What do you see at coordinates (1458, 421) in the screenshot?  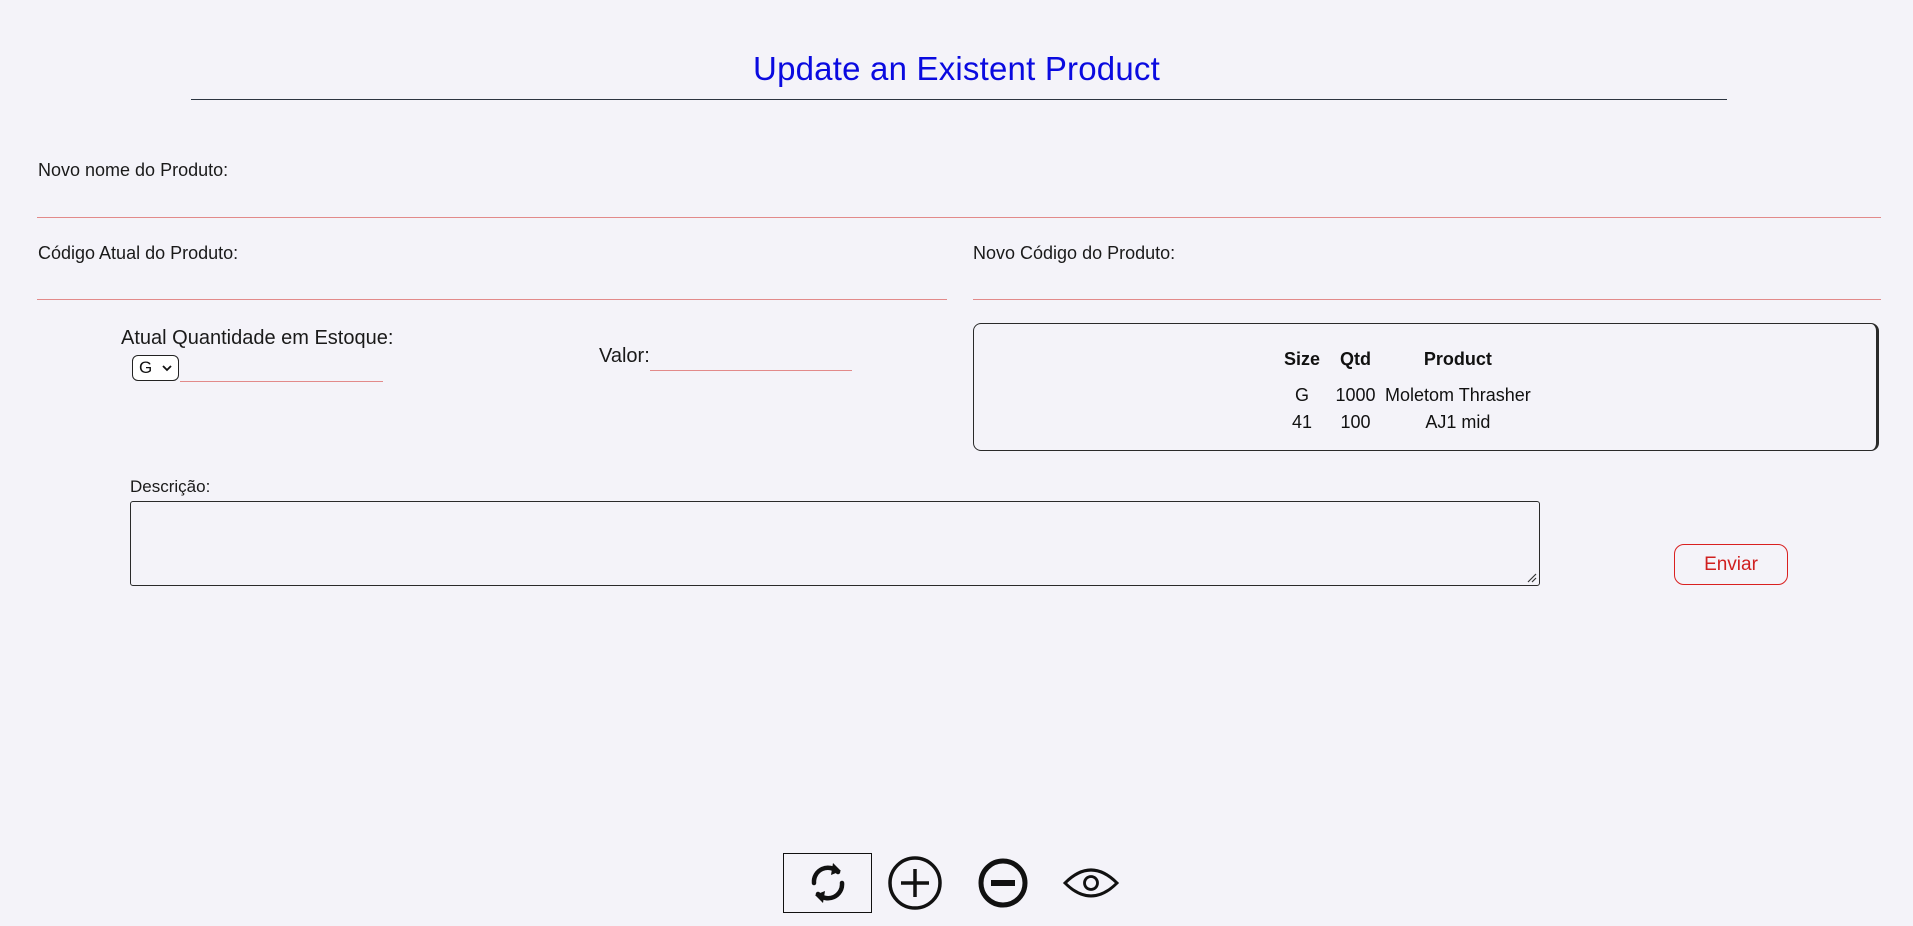 I see `cell-product: AJ1 mid` at bounding box center [1458, 421].